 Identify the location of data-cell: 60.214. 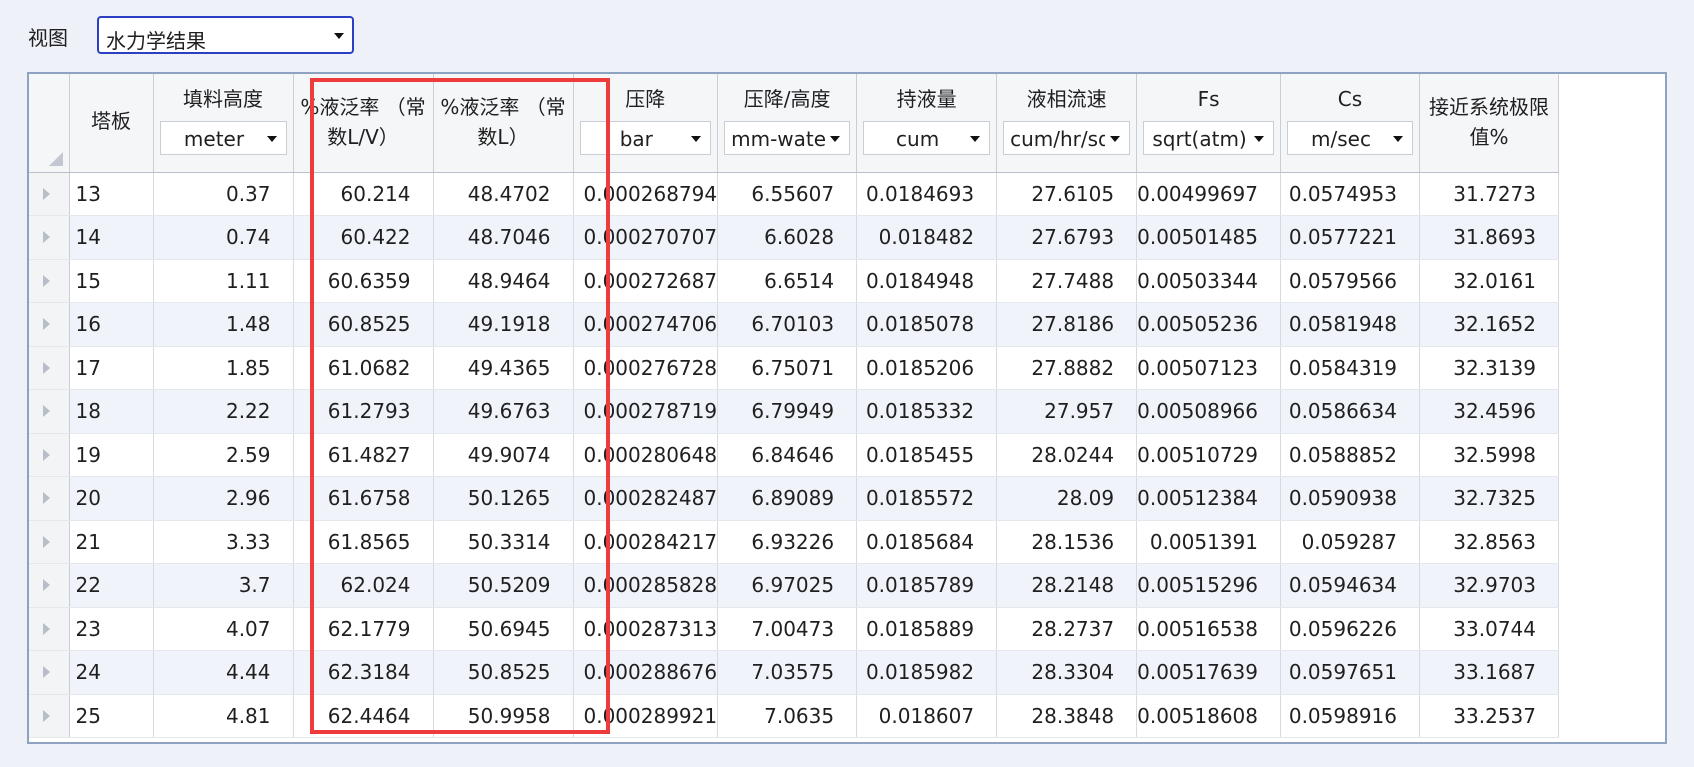
(363, 194).